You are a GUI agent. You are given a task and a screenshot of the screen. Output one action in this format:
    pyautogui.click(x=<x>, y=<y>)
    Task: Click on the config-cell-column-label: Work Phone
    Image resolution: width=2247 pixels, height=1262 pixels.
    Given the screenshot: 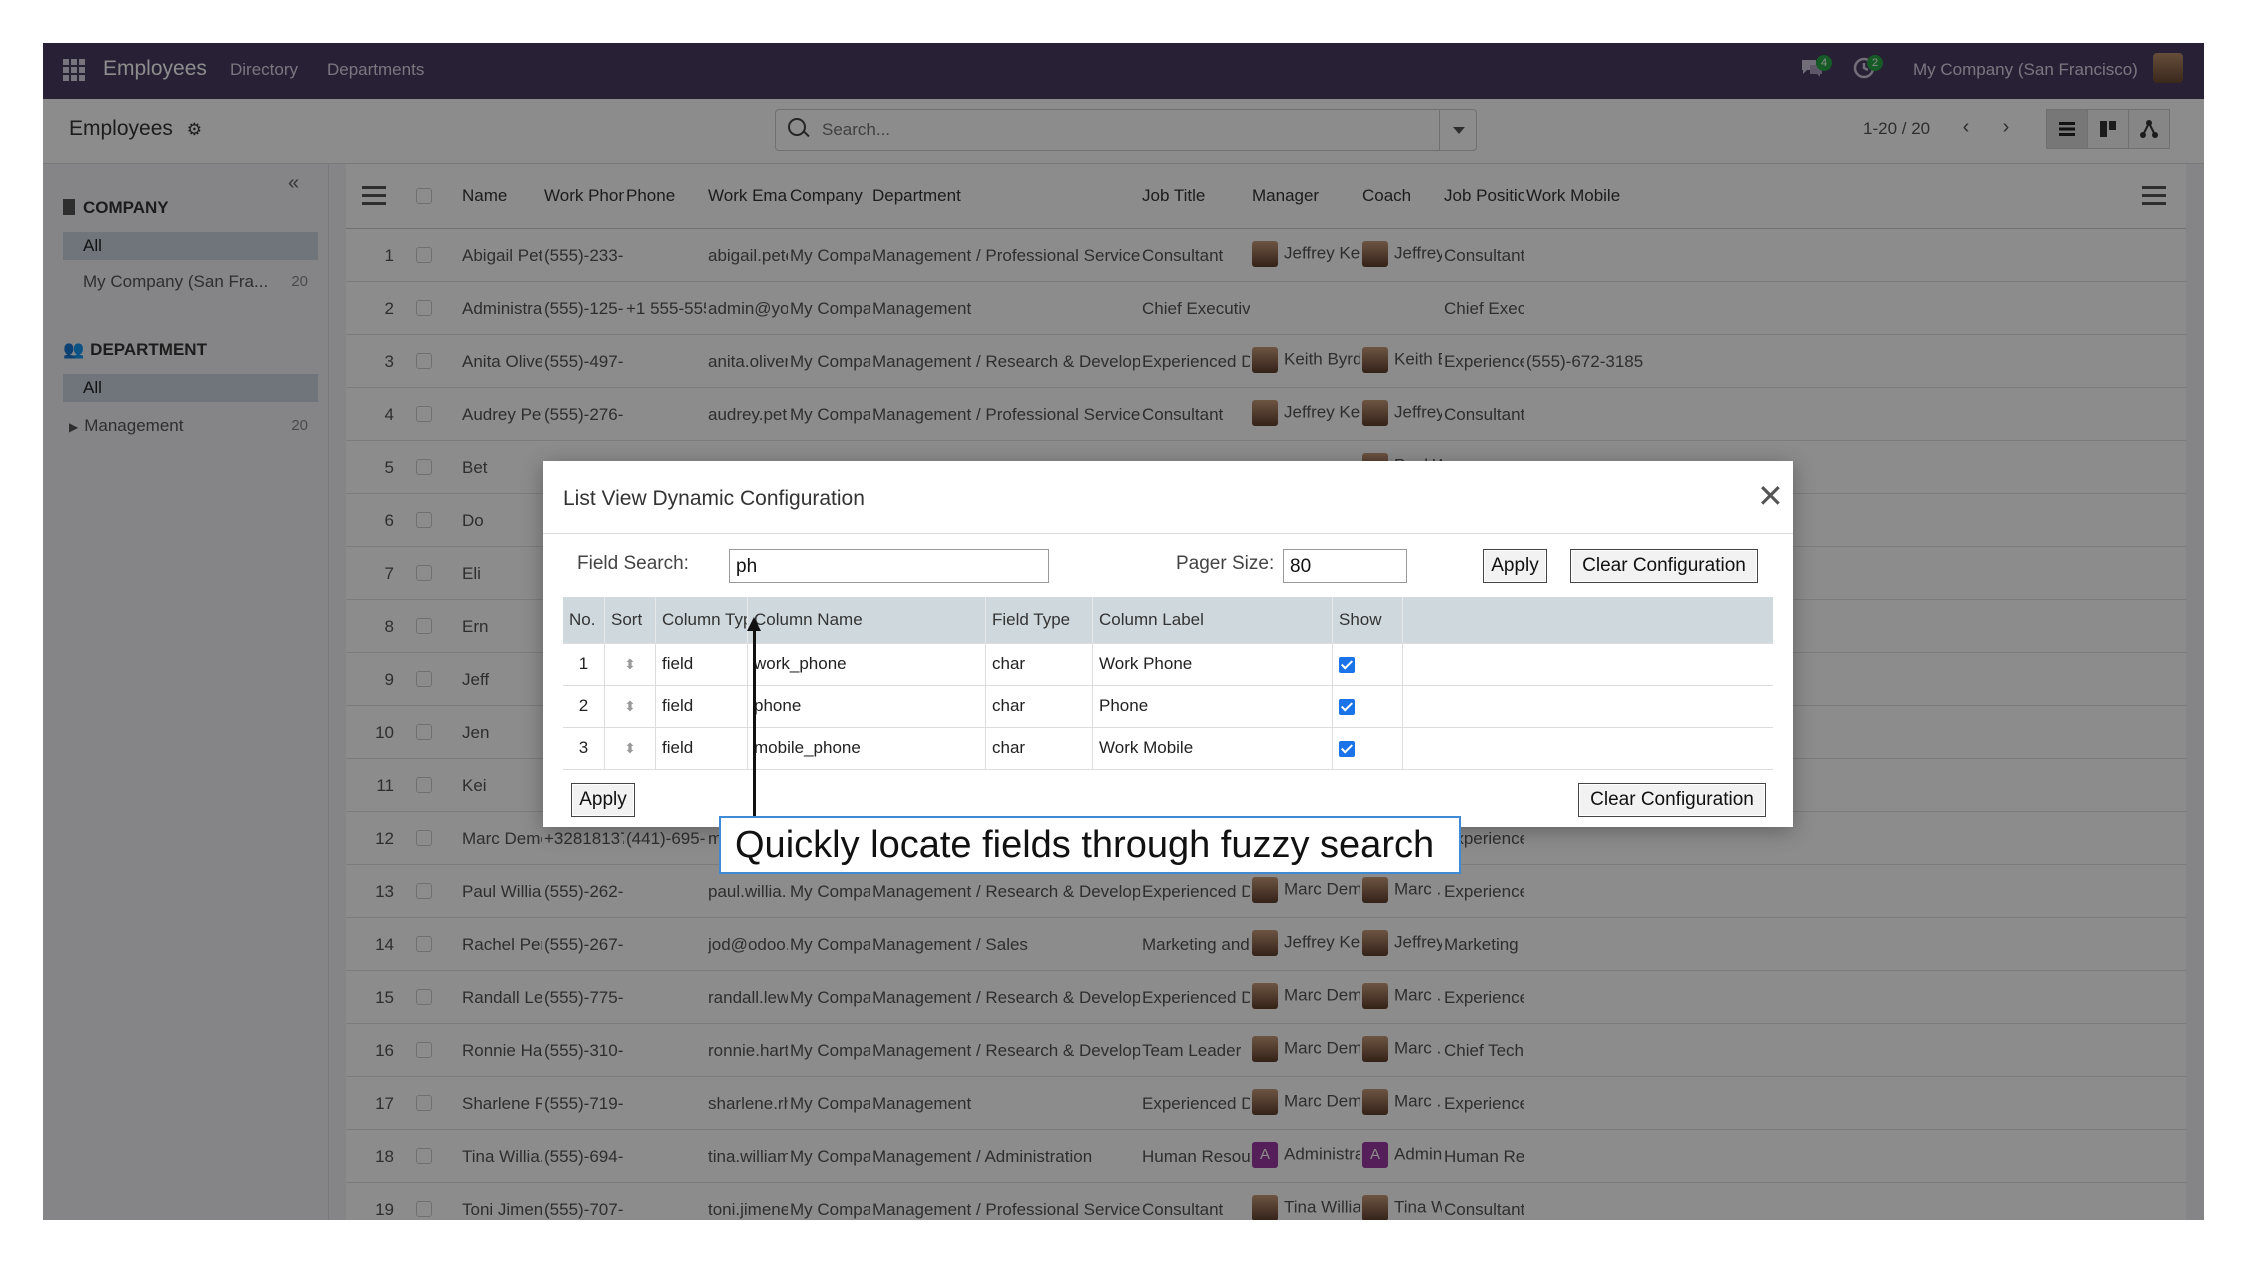 What is the action you would take?
    pyautogui.click(x=1213, y=664)
    